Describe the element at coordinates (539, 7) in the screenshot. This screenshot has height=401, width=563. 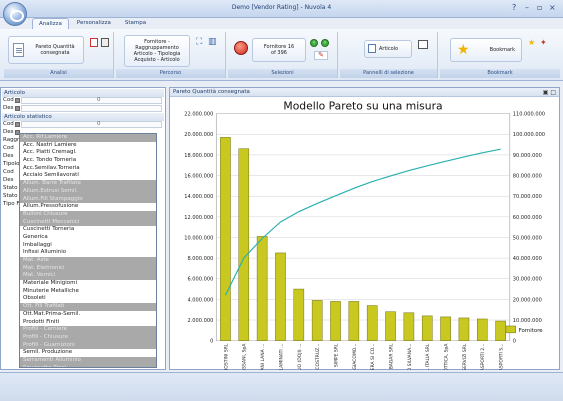
I see `maximize-button: ▫` at that location.